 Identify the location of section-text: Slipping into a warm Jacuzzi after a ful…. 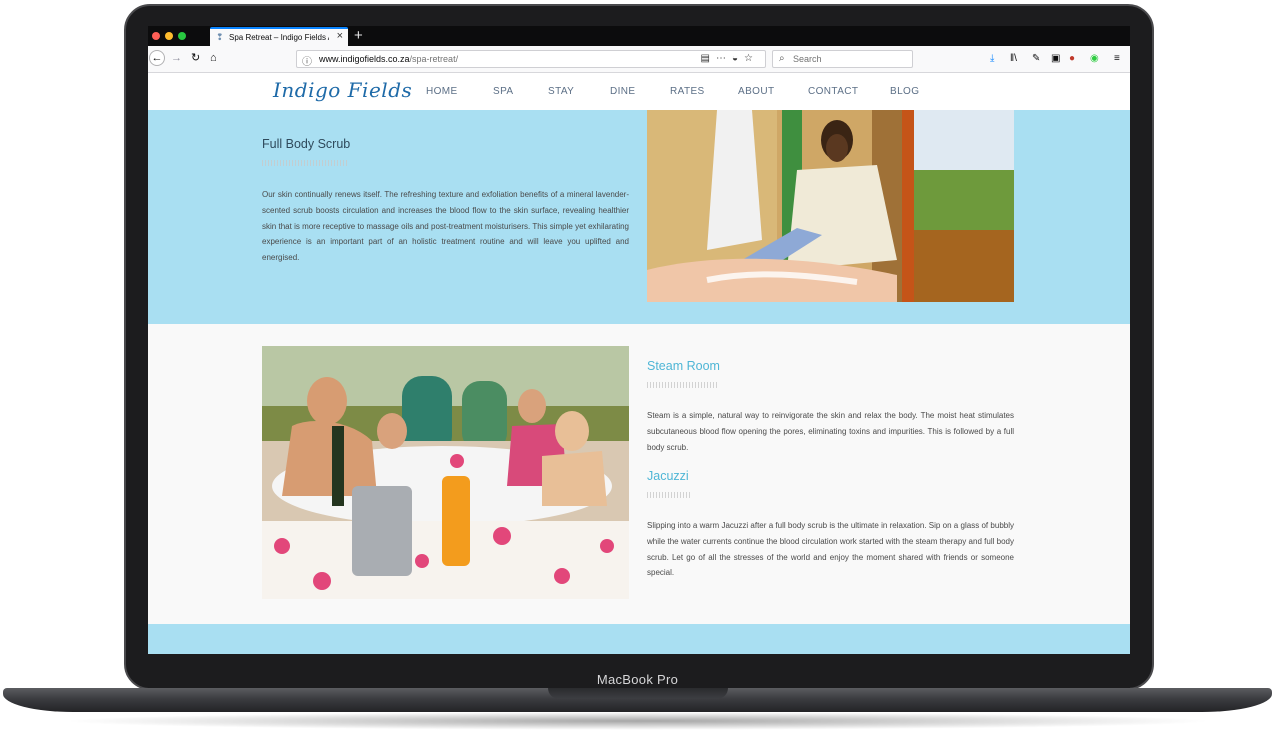
(830, 549).